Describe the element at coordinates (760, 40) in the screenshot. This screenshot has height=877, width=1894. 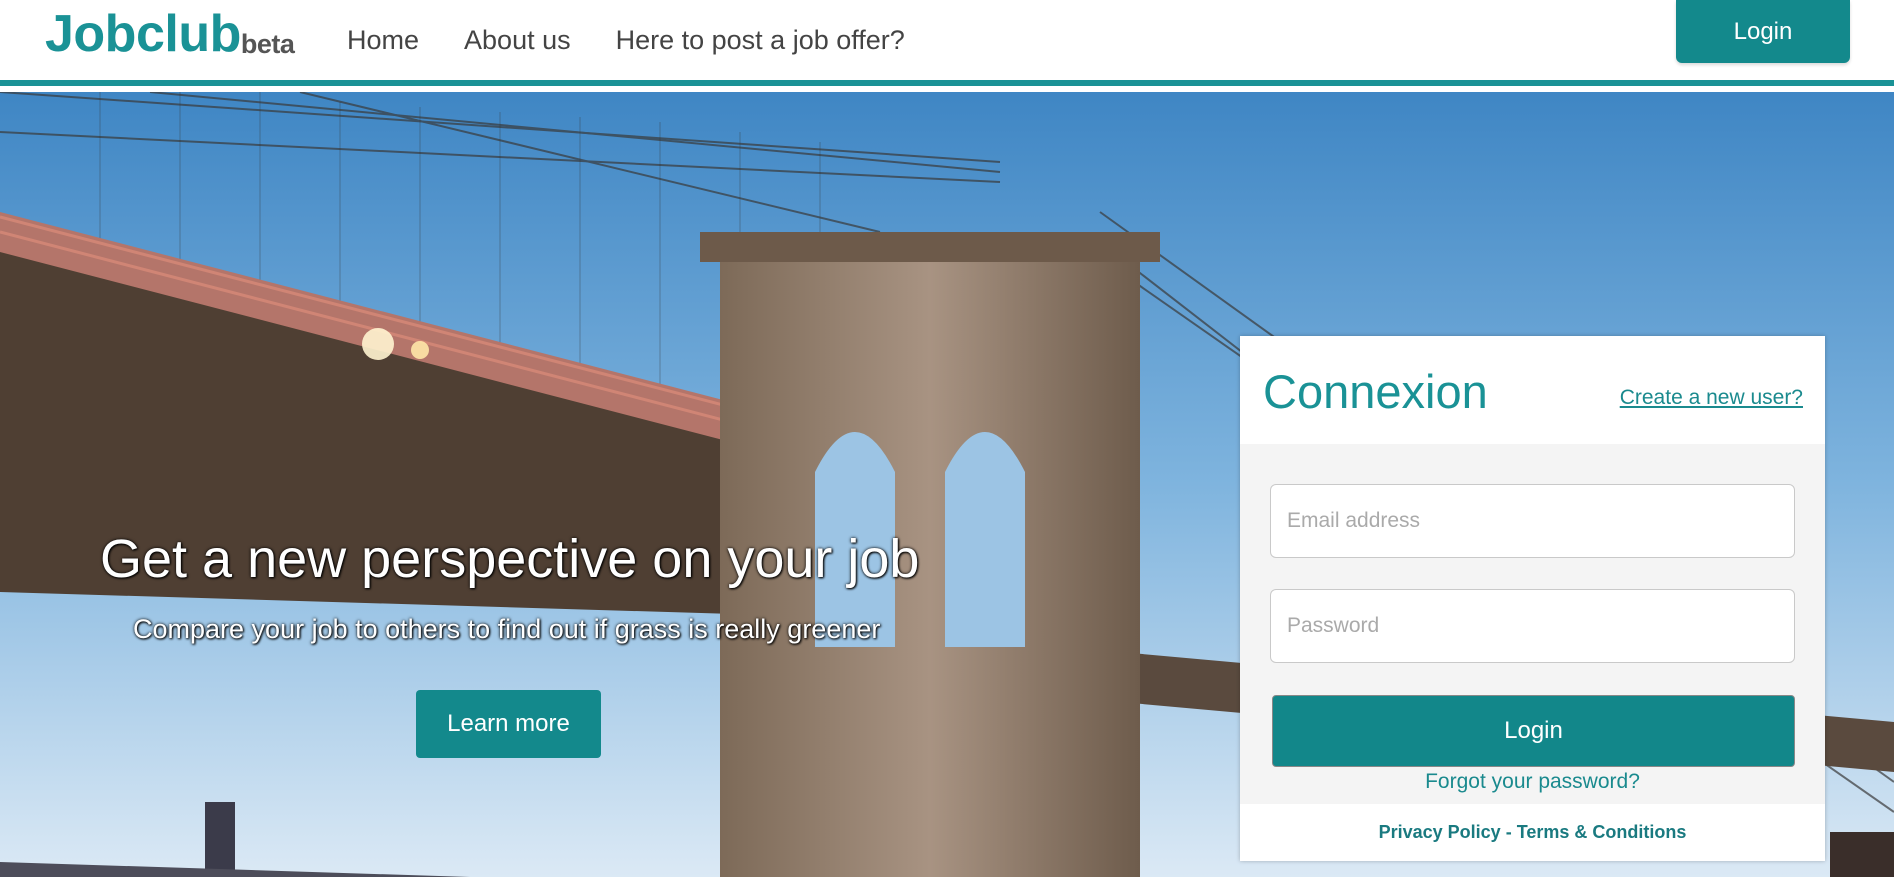
I see `nav-post-job-link: Here to post a job offer?` at that location.